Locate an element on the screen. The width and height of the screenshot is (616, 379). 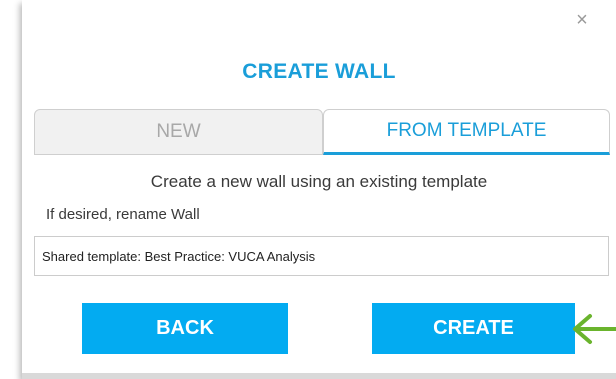
wall-name-input is located at coordinates (321, 256).